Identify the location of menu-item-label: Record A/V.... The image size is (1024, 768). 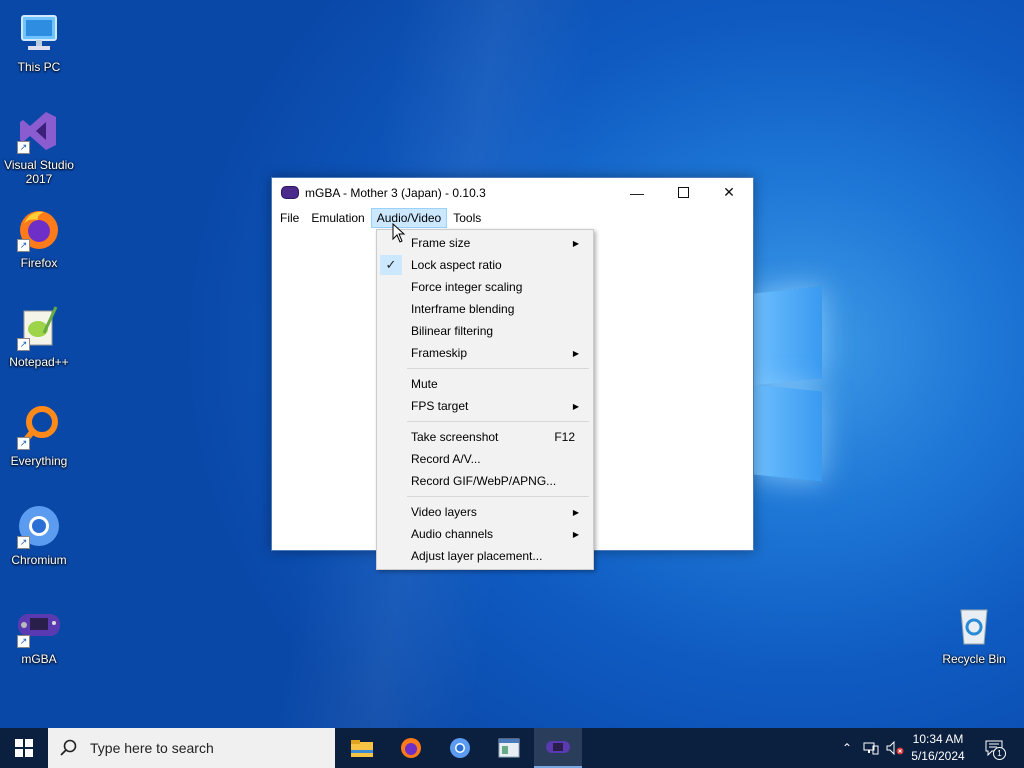
(446, 459).